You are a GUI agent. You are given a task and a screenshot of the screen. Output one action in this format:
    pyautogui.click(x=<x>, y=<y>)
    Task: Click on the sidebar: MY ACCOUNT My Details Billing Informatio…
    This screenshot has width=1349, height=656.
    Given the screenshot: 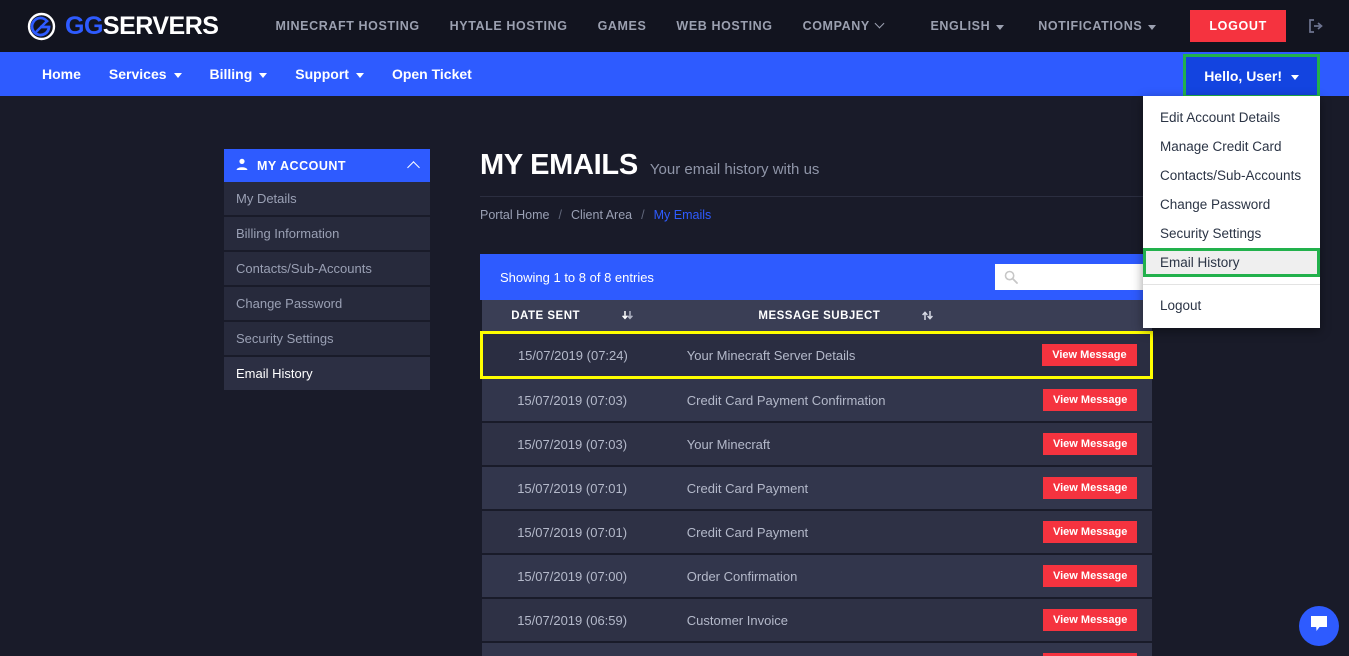 What is the action you would take?
    pyautogui.click(x=327, y=402)
    